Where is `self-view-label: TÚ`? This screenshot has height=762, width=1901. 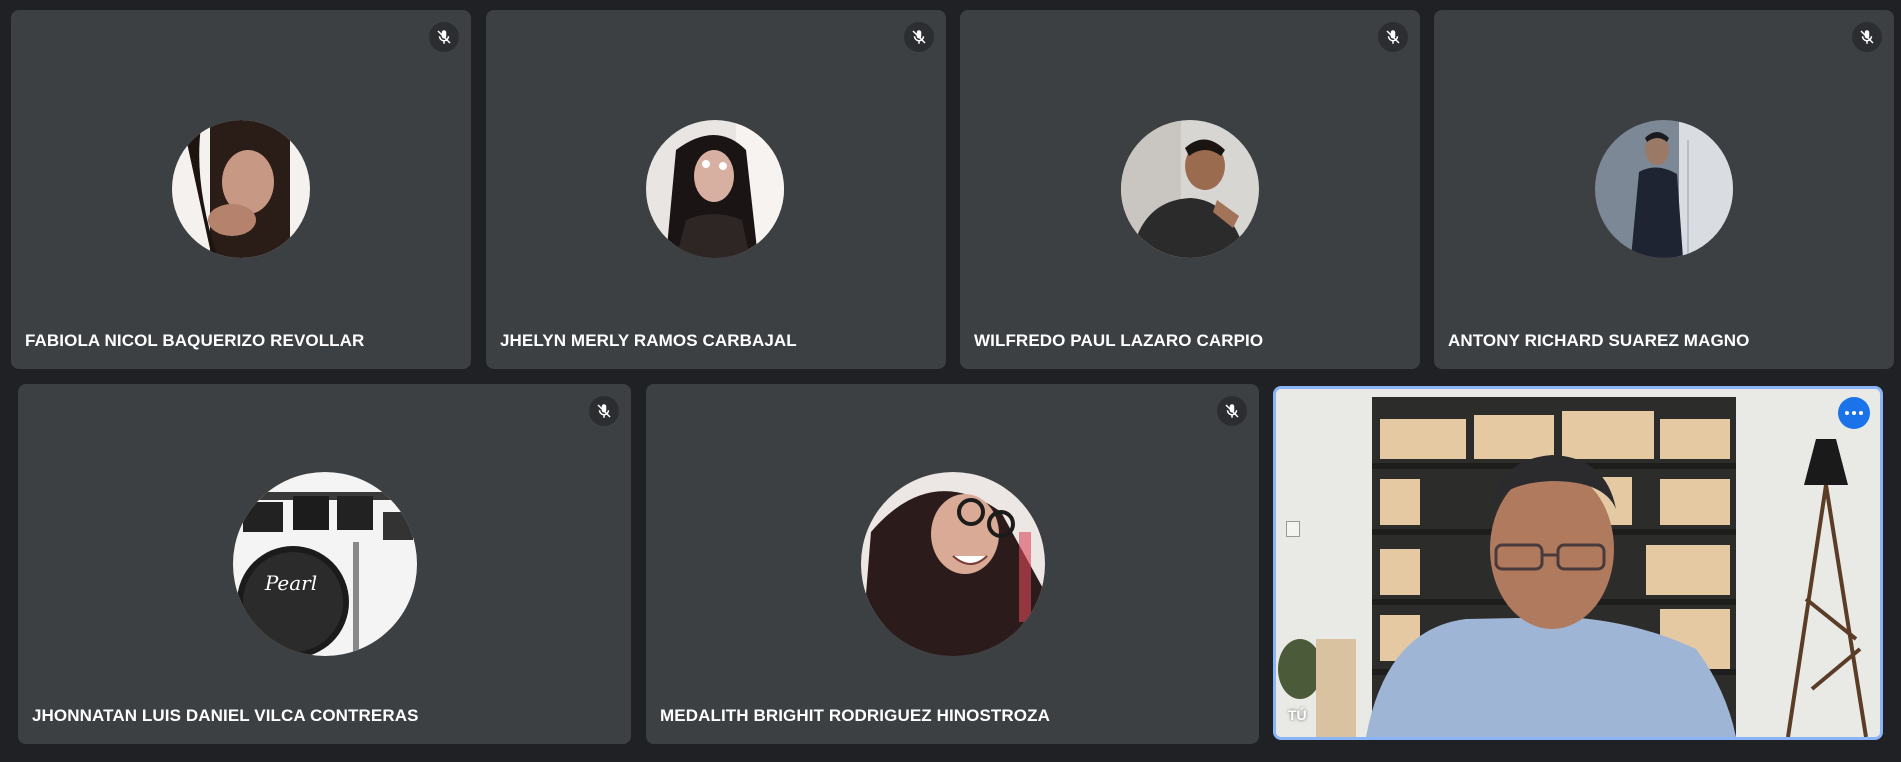 self-view-label: TÚ is located at coordinates (1297, 715).